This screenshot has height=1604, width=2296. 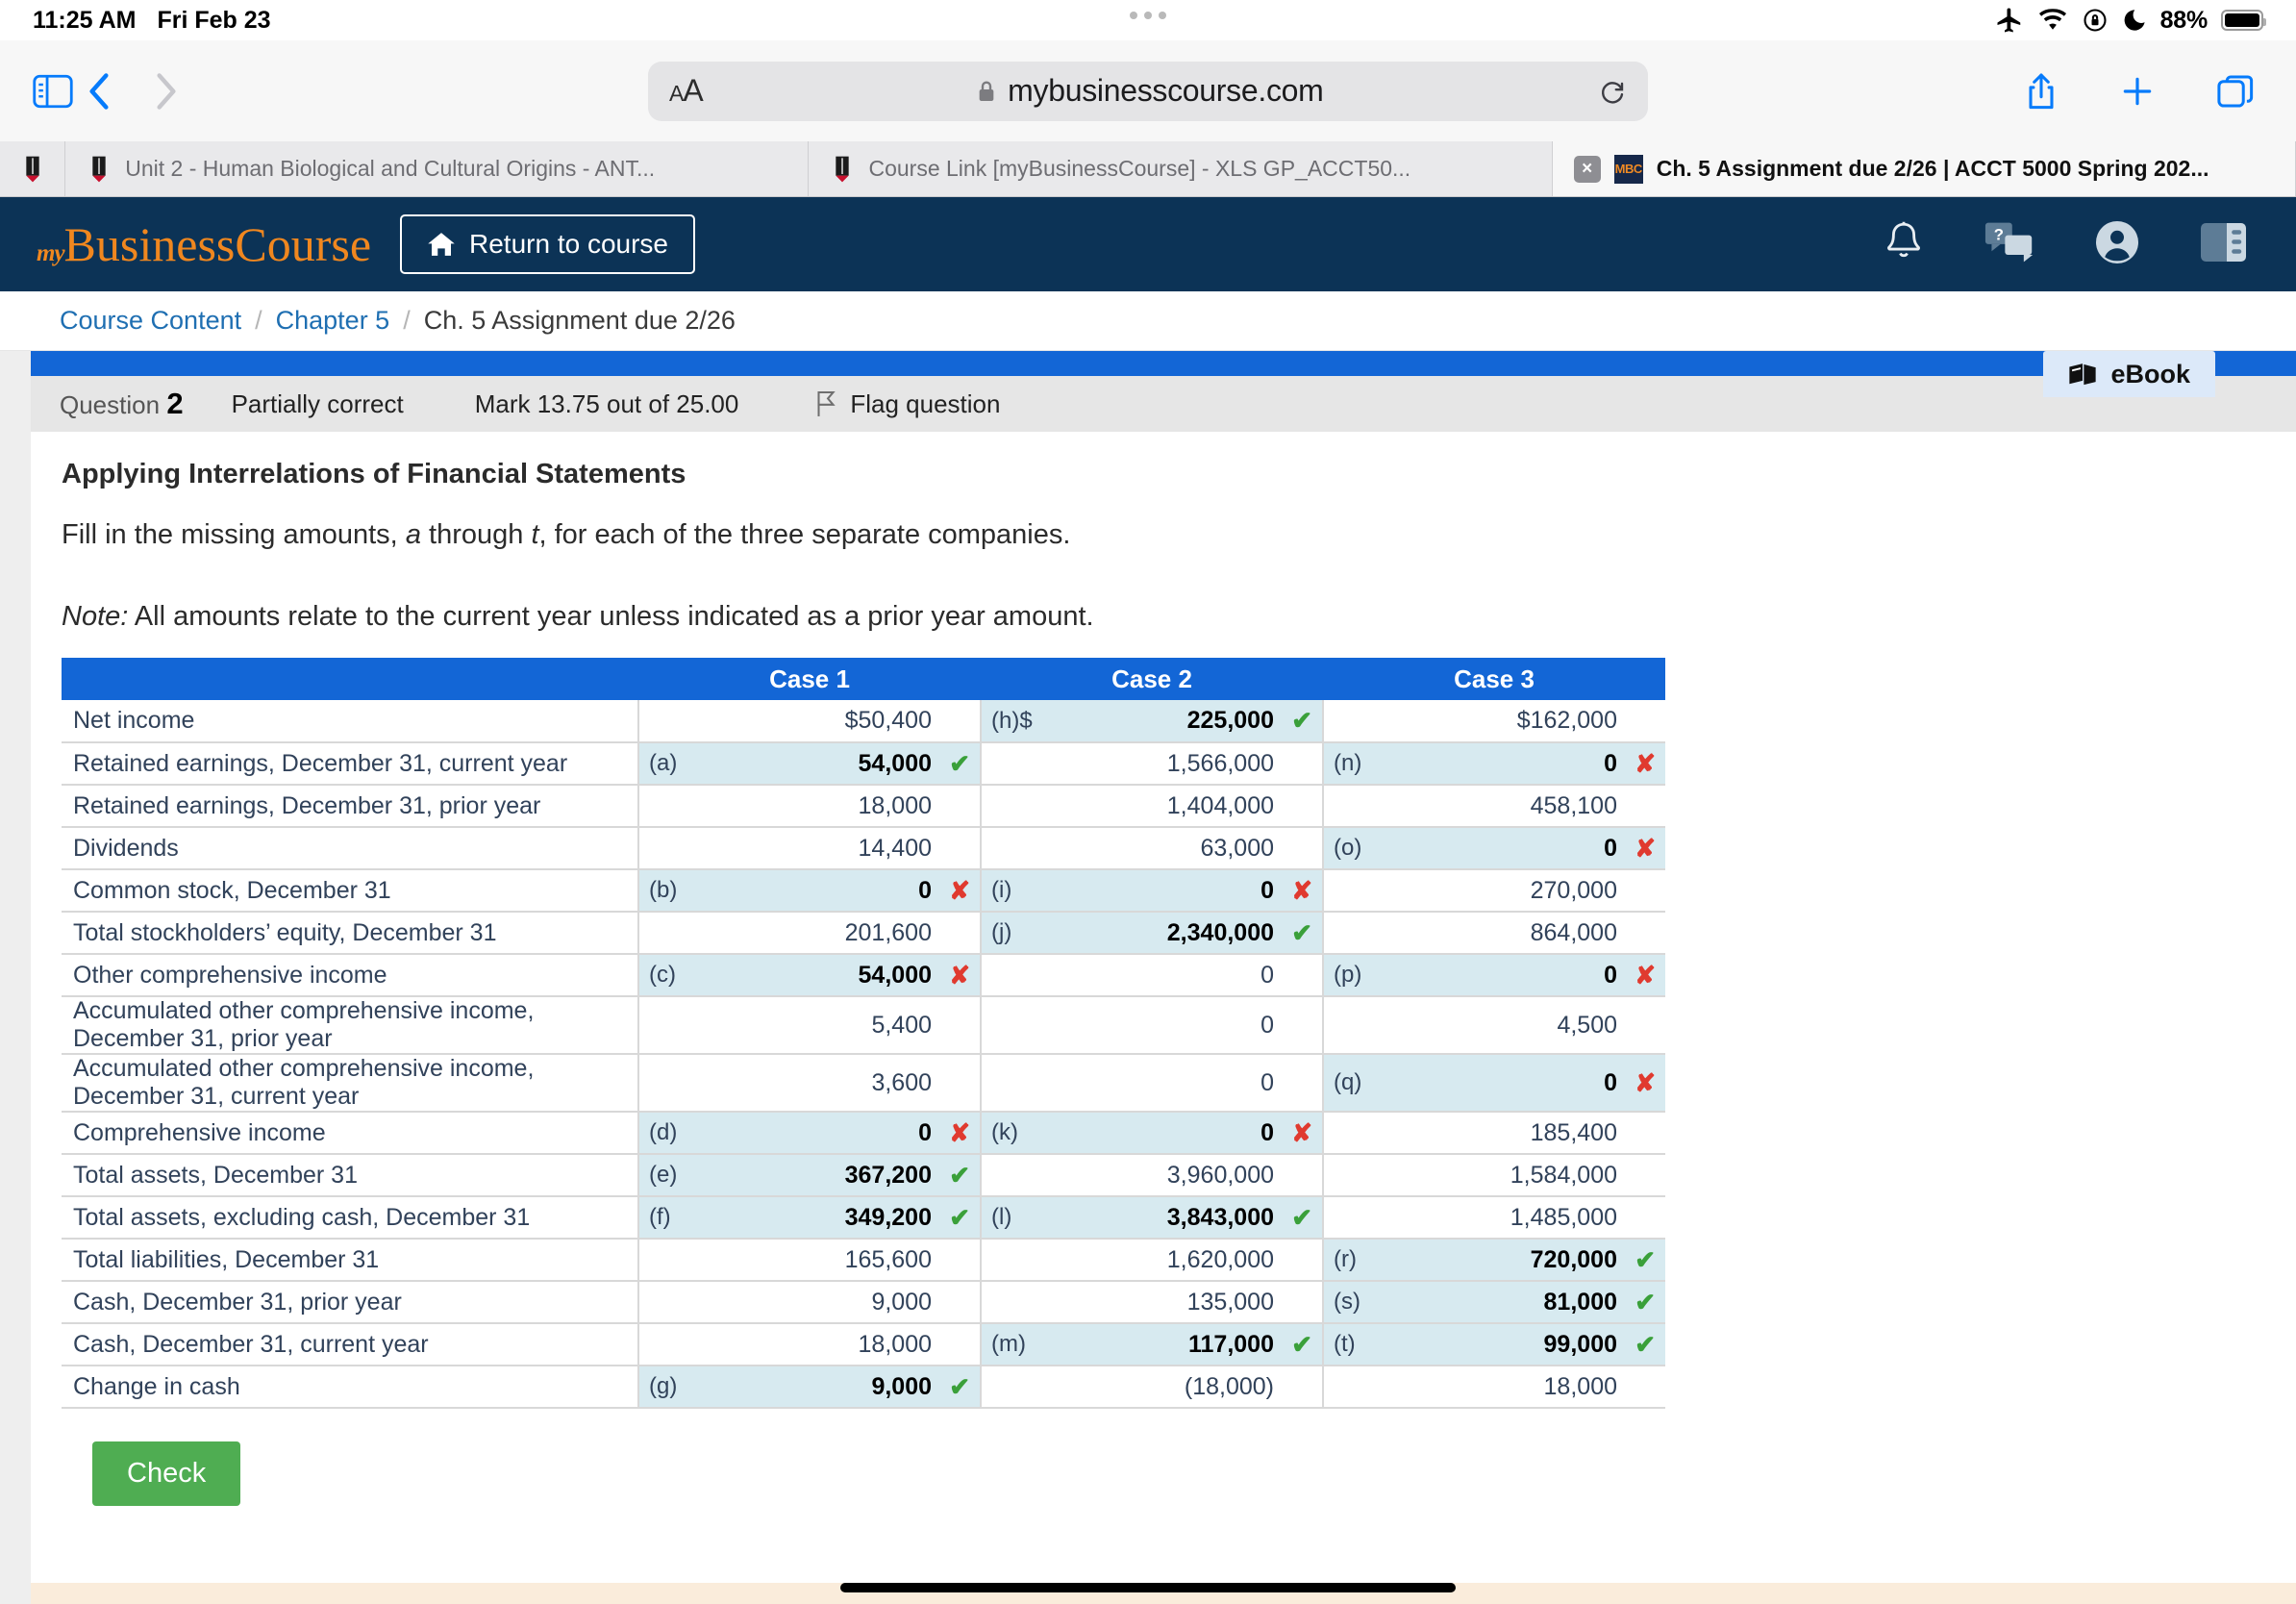 What do you see at coordinates (663, 763) in the screenshot?
I see `cell-tag: (a)` at bounding box center [663, 763].